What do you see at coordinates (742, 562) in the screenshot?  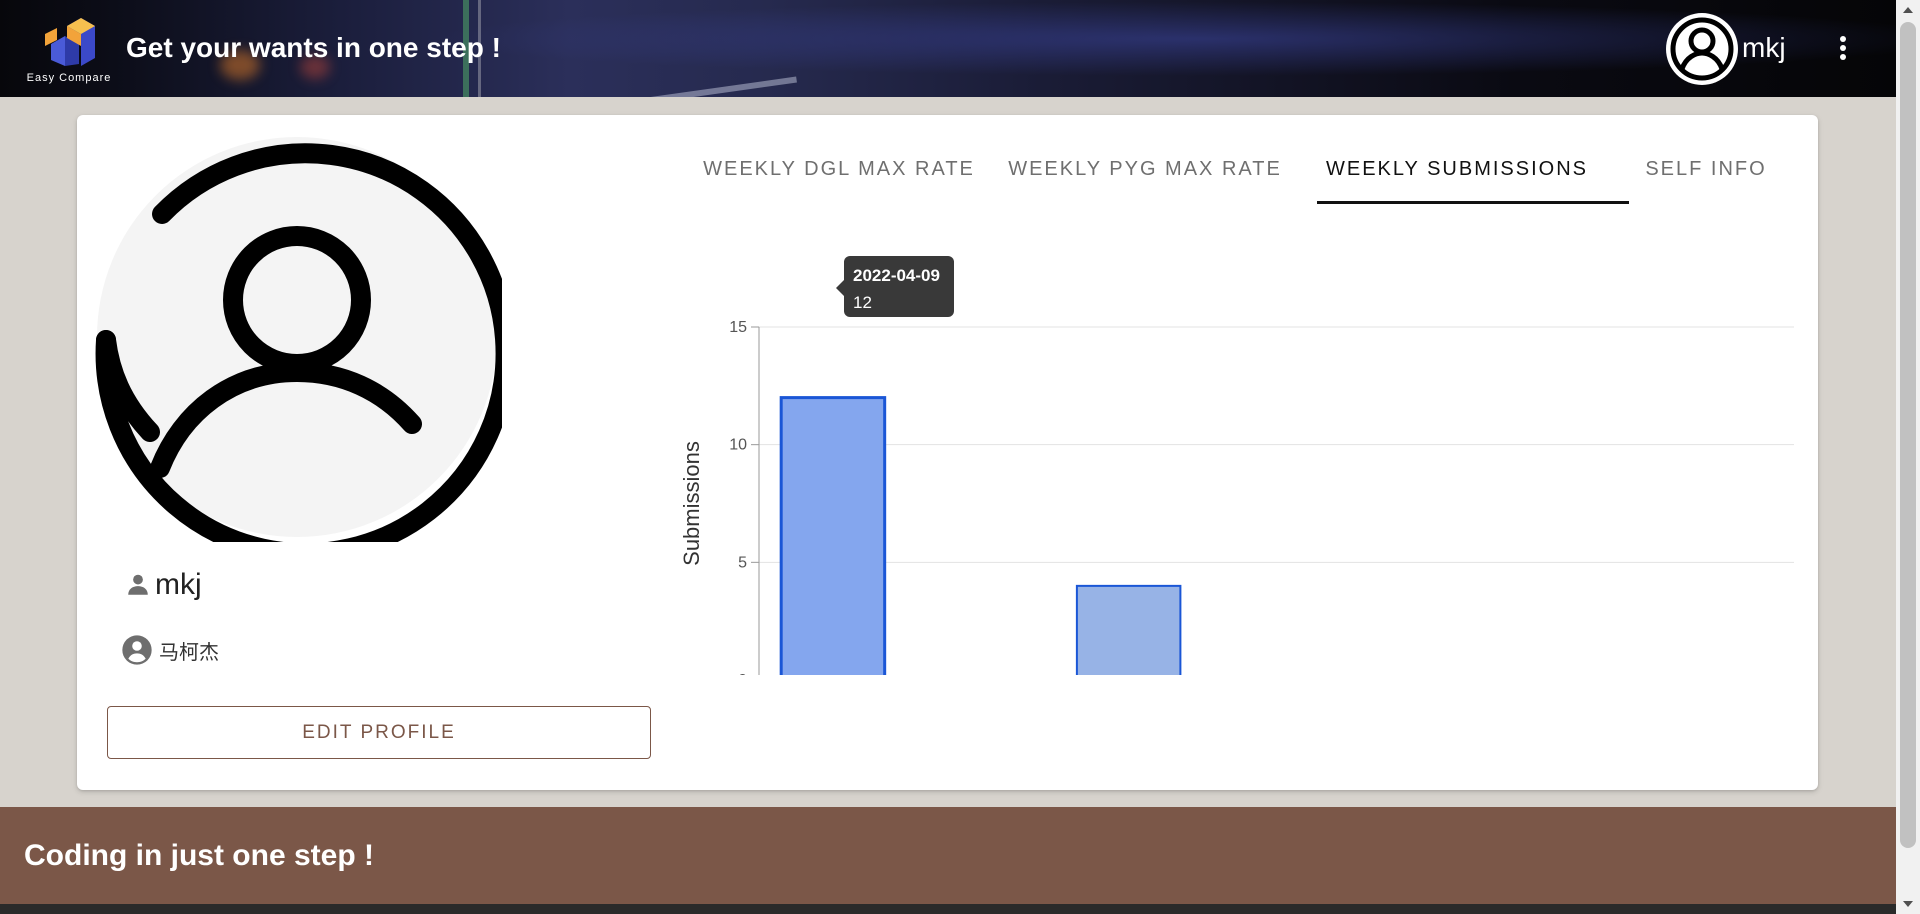 I see `y-tick-label: 5` at bounding box center [742, 562].